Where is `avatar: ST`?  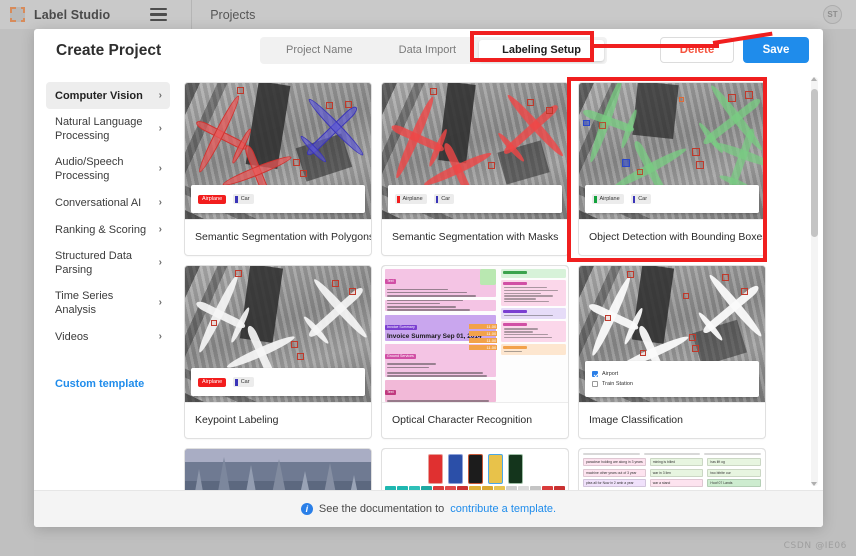 avatar: ST is located at coordinates (832, 14).